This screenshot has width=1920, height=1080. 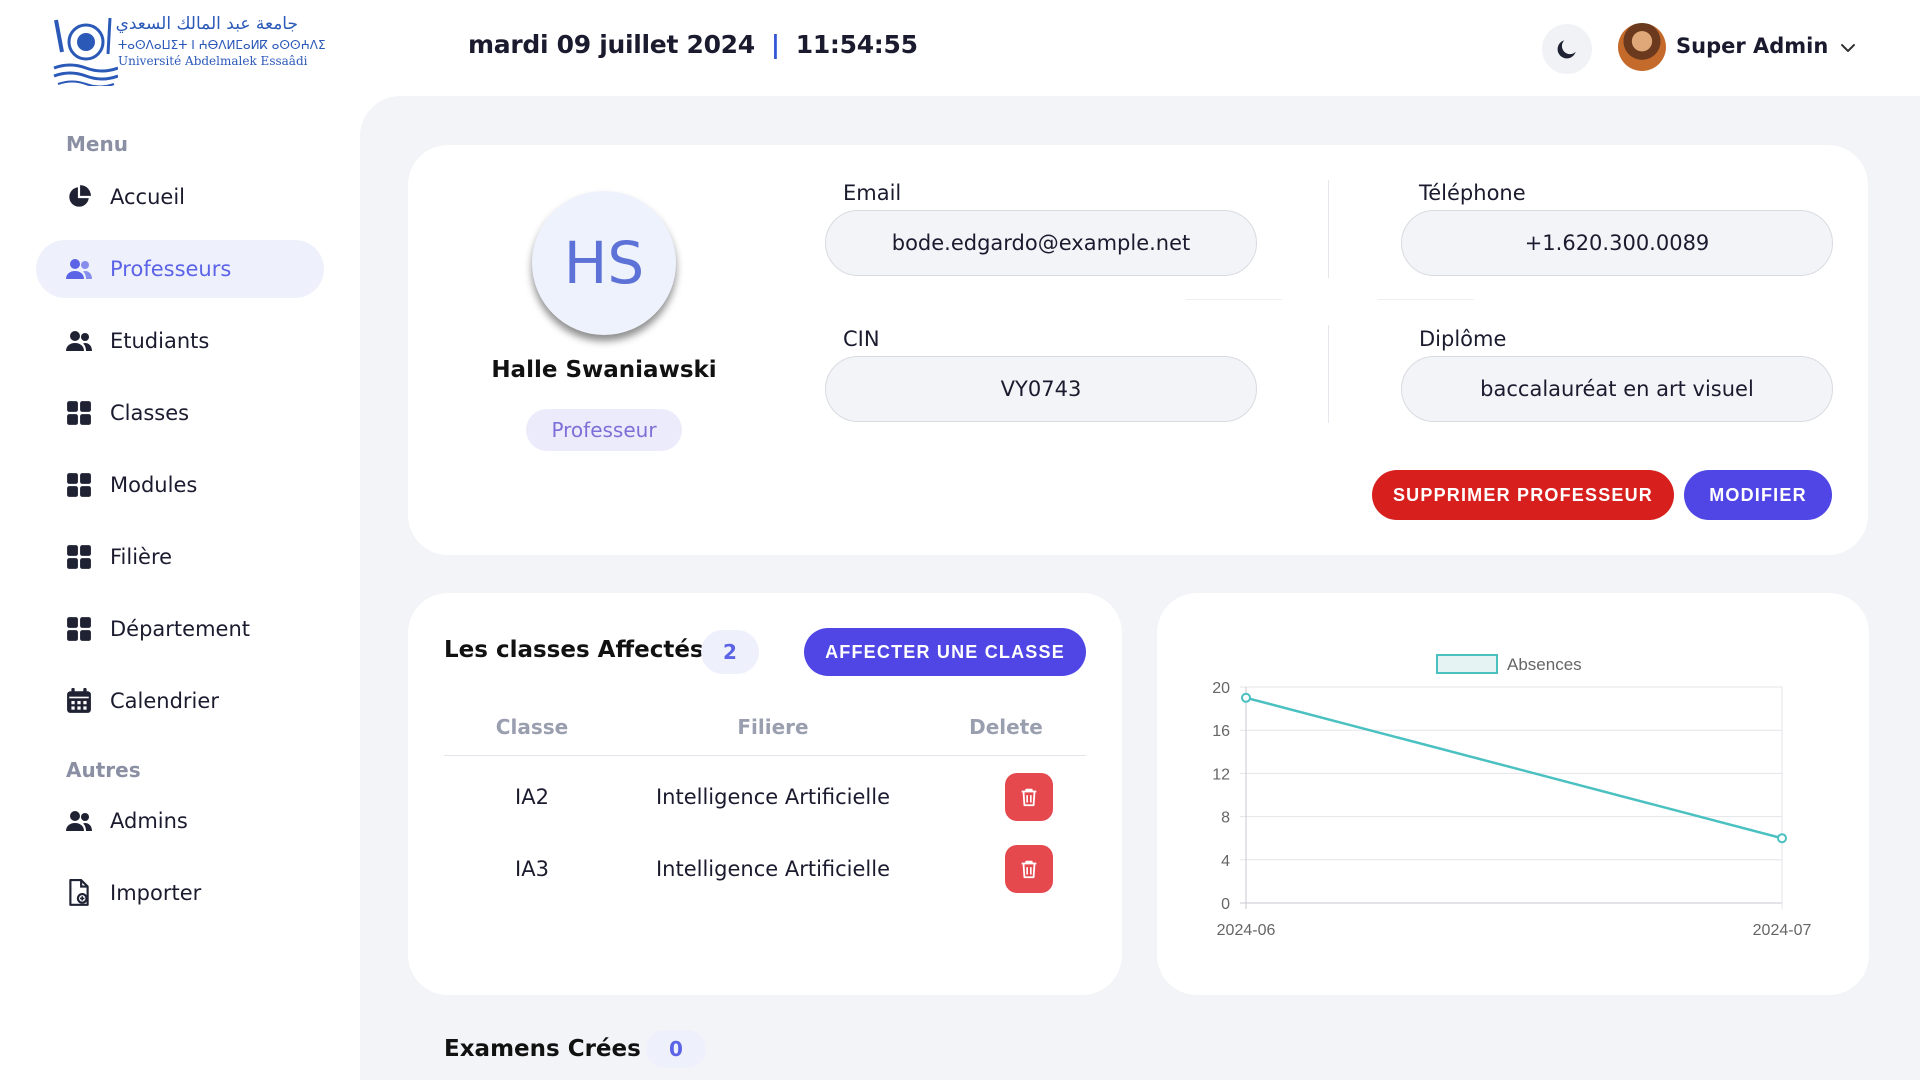 What do you see at coordinates (542, 1049) in the screenshot?
I see `exams-section-title: Examens Crées` at bounding box center [542, 1049].